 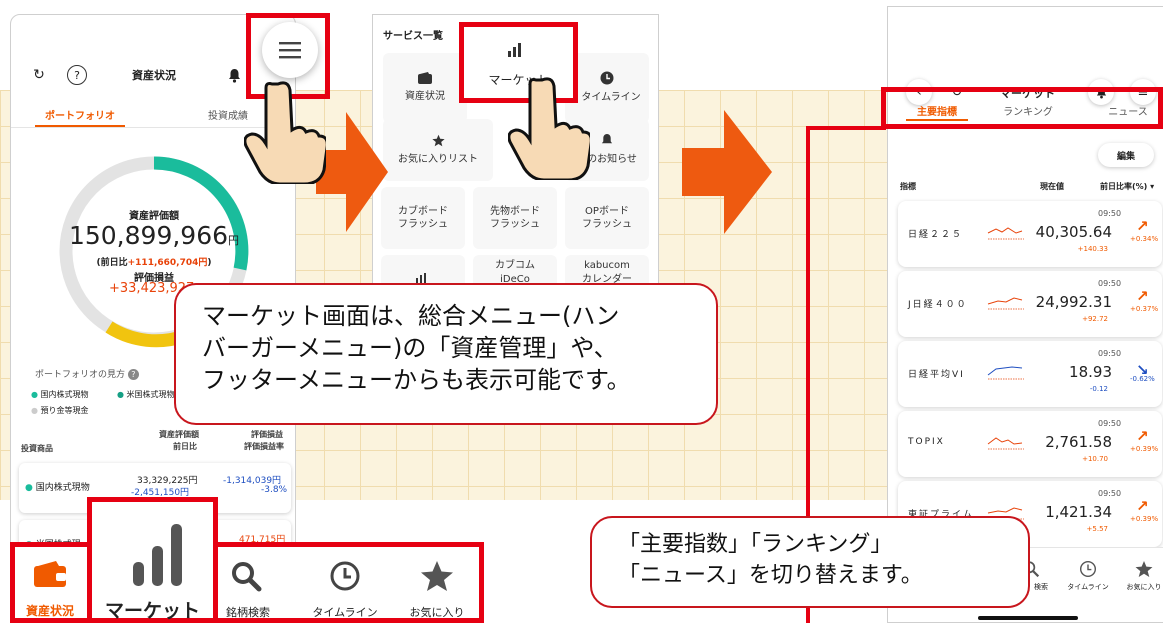 I want to click on callout-connector, so click(x=846, y=128).